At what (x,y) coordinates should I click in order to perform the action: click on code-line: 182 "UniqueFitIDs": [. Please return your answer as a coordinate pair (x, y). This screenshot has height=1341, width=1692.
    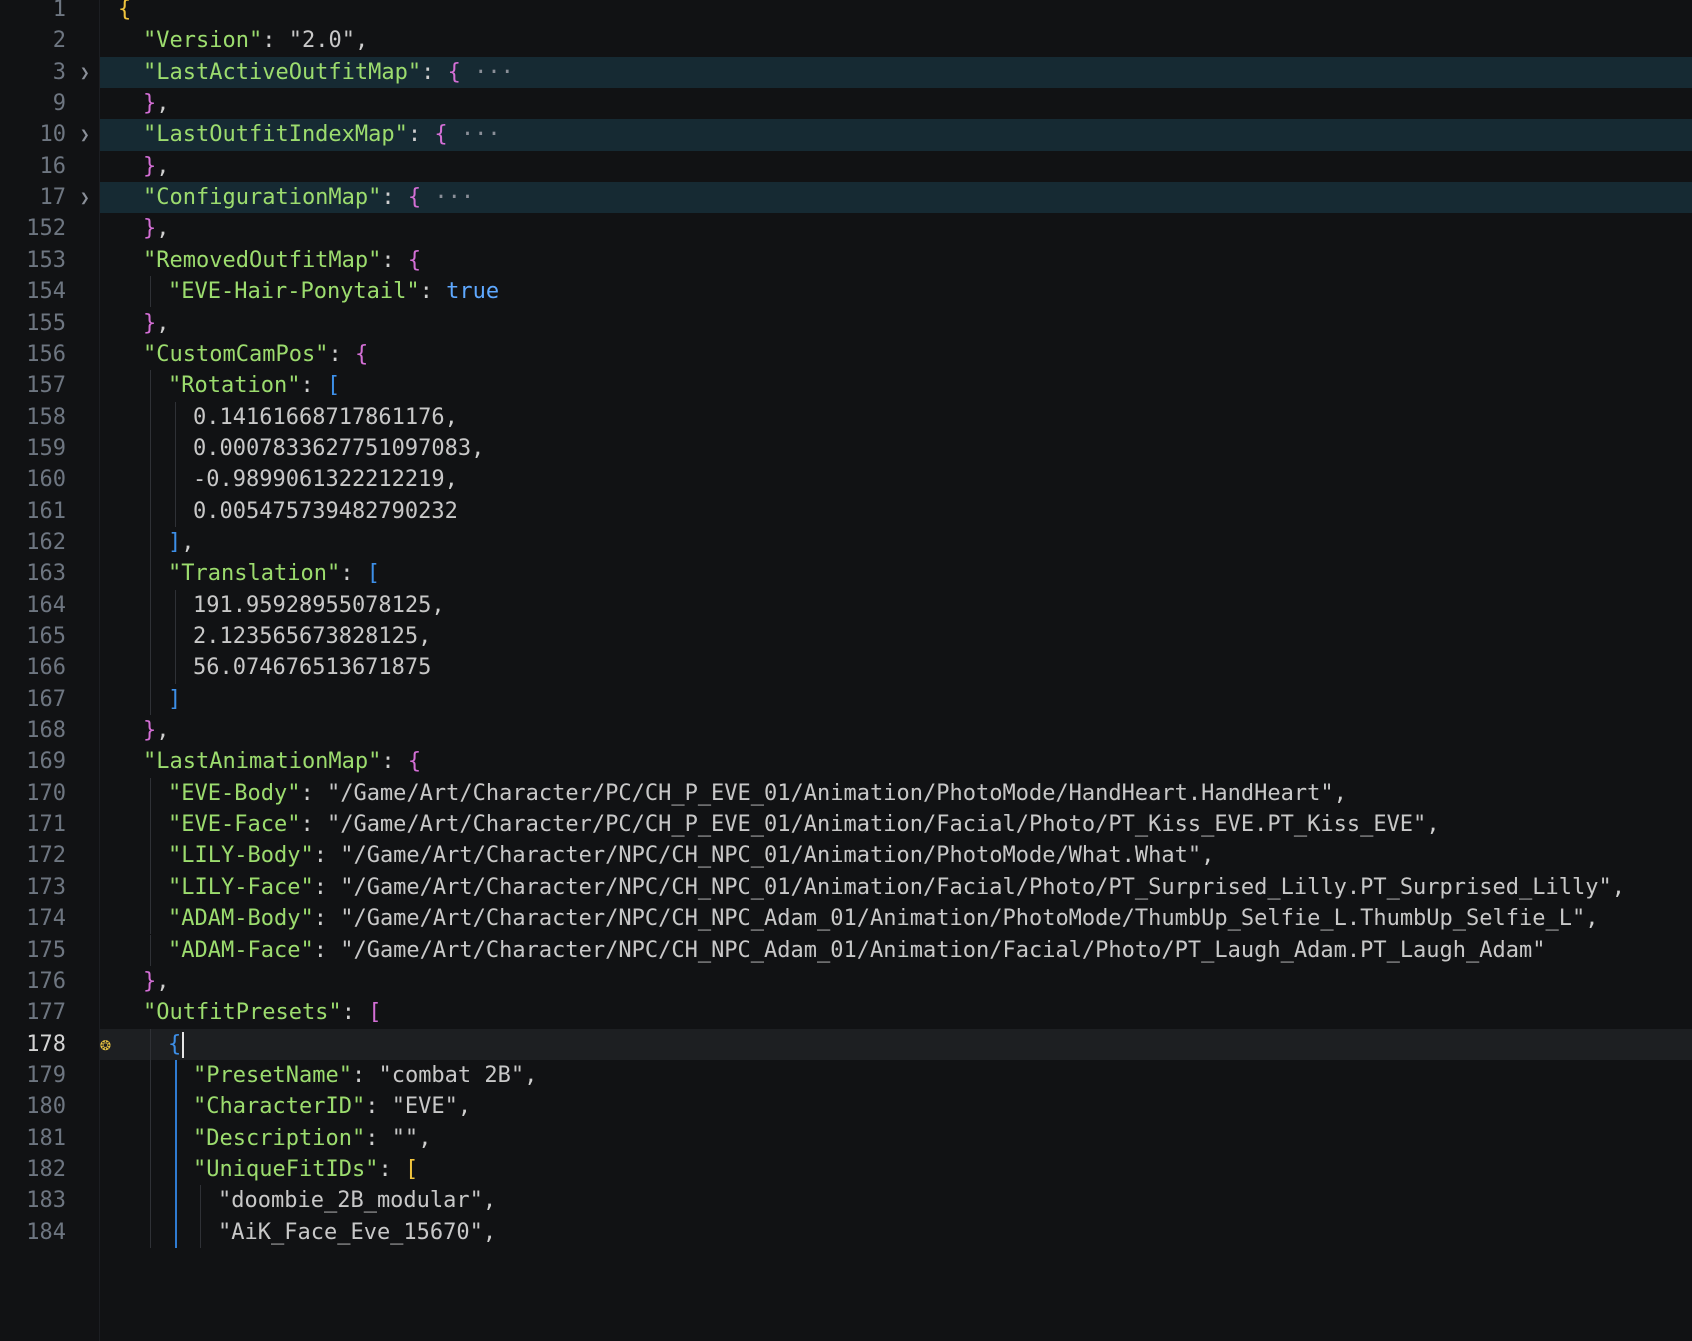
    Looking at the image, I should click on (846, 1169).